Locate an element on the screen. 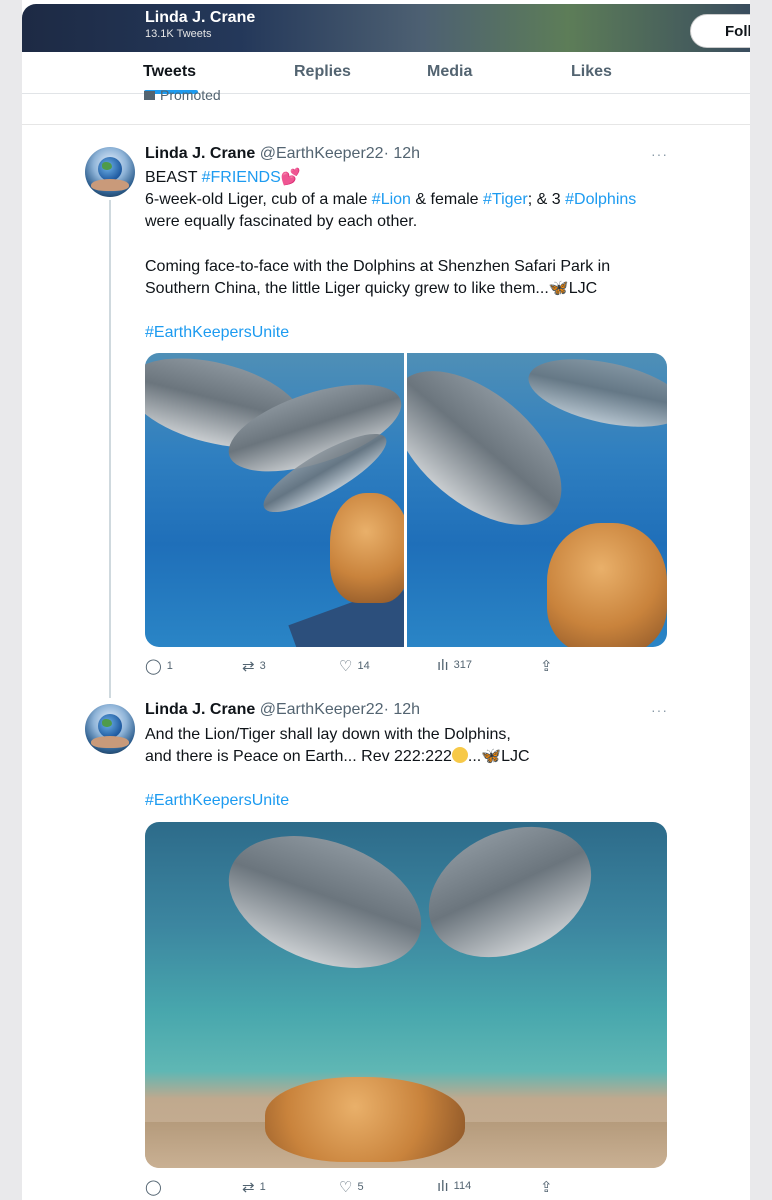 The width and height of the screenshot is (772, 1200). header-name: Linda J. Crane is located at coordinates (200, 17).